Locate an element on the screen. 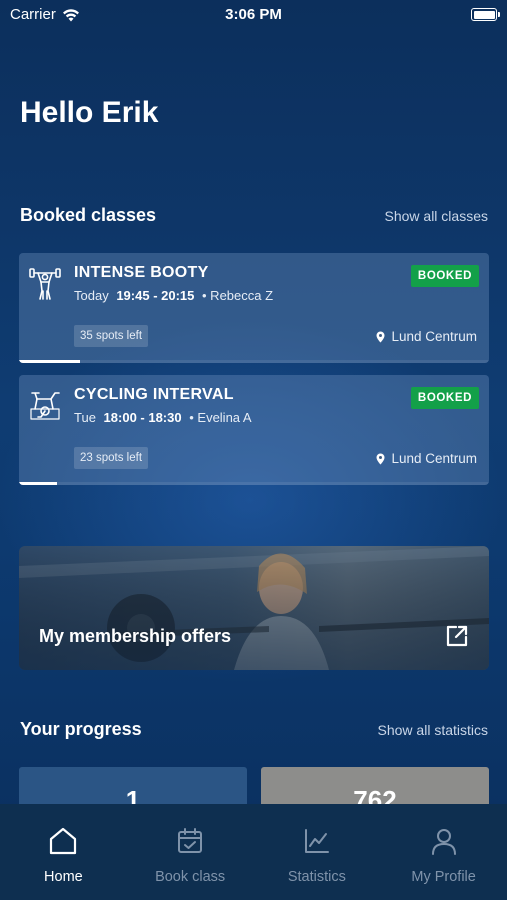 The width and height of the screenshot is (507, 900). tab-label: My Profile is located at coordinates (443, 877).